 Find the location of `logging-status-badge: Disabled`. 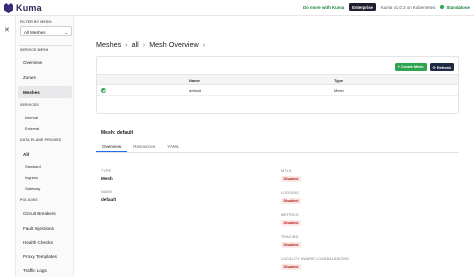

logging-status-badge: Disabled is located at coordinates (291, 201).